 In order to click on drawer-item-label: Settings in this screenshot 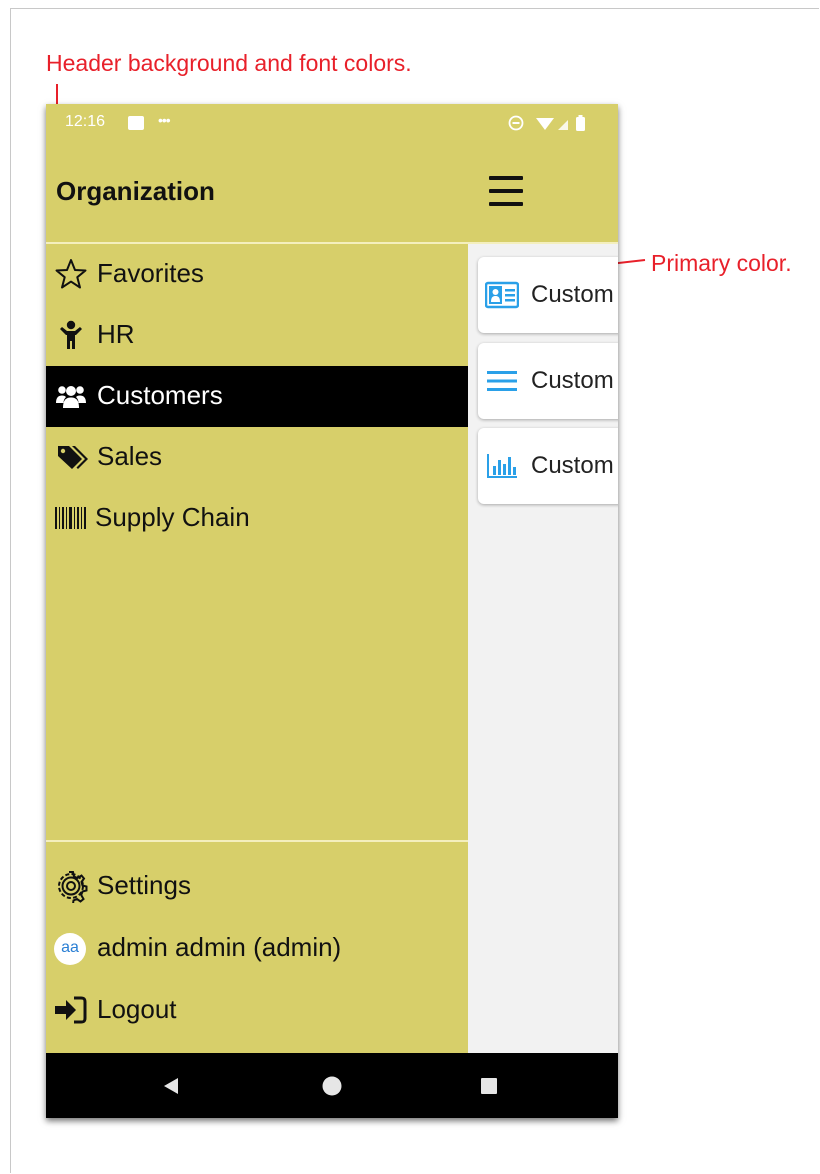, I will do `click(144, 885)`.